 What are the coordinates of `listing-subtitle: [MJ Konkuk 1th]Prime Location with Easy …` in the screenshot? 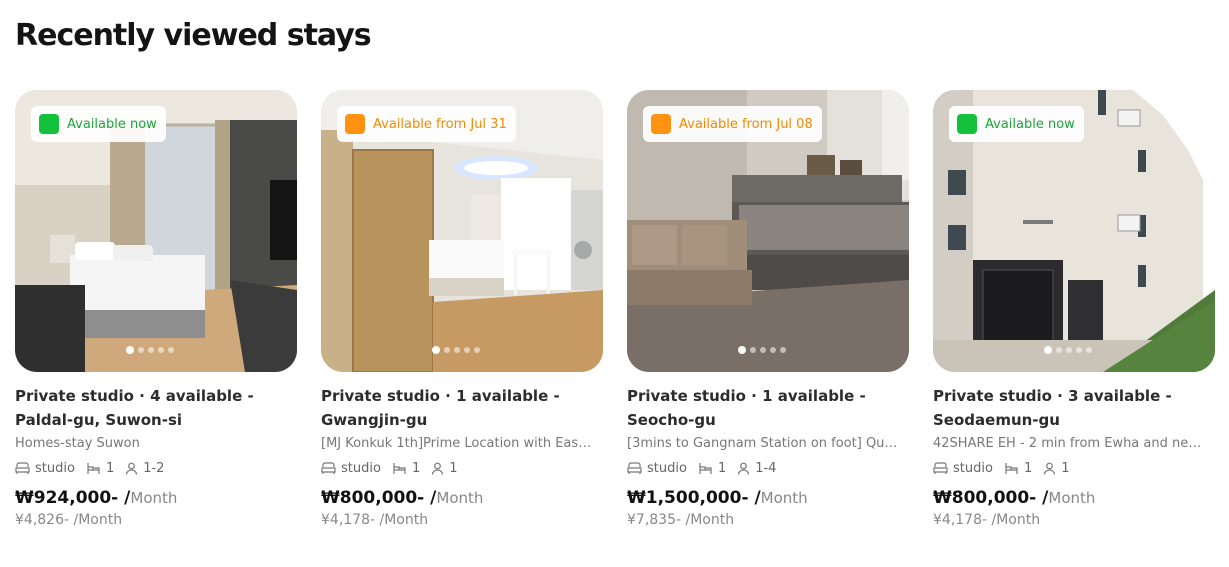 It's located at (457, 443).